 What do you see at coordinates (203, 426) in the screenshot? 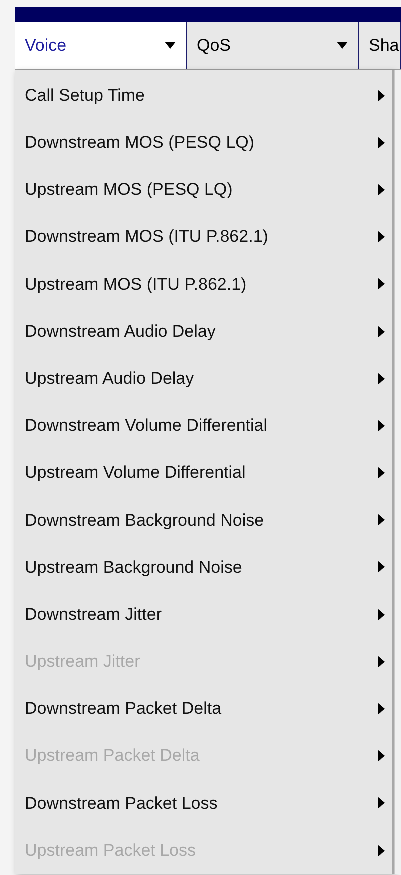
I see `menu-item: Downstream Volume Differential` at bounding box center [203, 426].